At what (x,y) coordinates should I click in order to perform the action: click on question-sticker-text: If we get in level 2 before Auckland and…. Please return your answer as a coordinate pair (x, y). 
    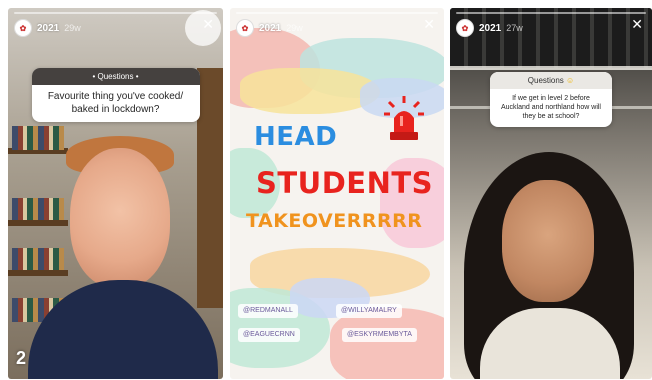
    Looking at the image, I should click on (550, 107).